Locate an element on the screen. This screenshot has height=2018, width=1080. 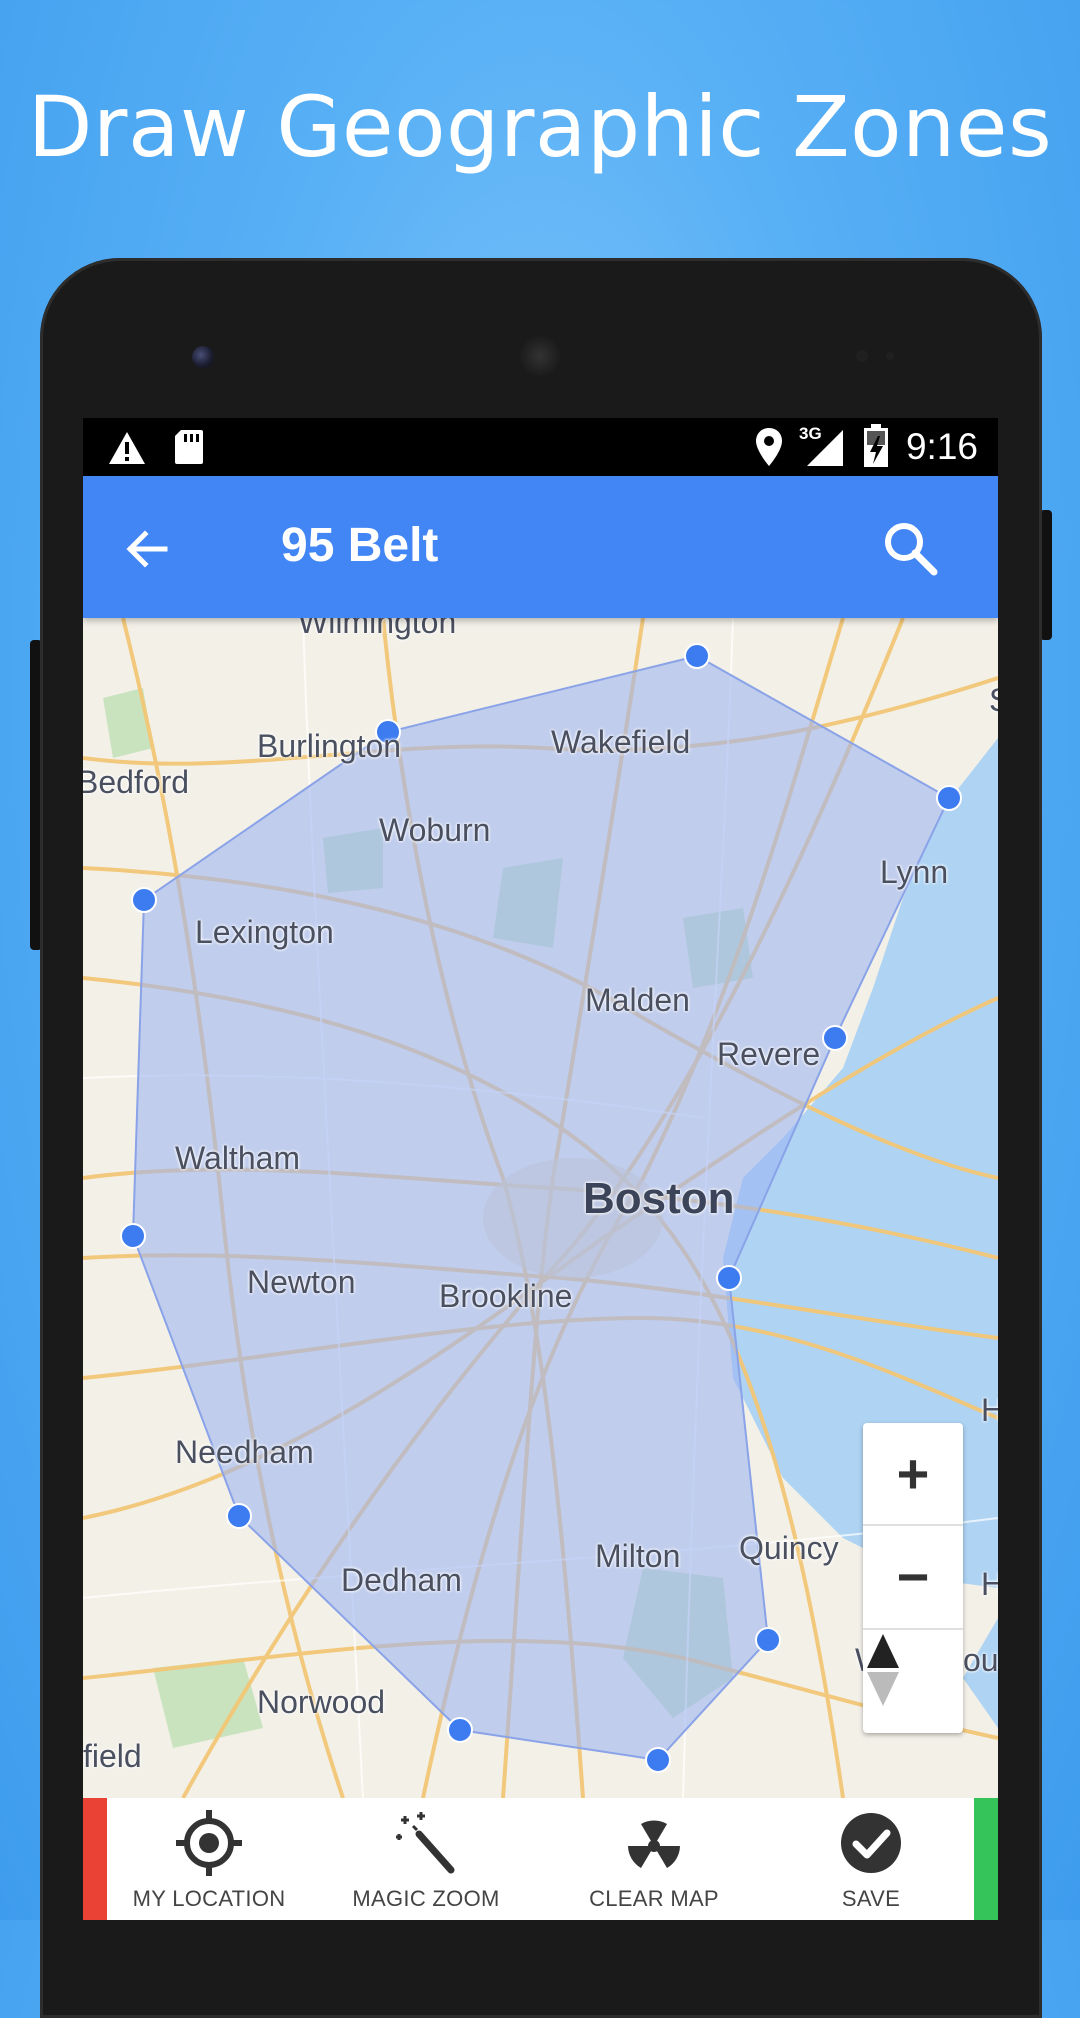
place-label: Waltham is located at coordinates (238, 1158).